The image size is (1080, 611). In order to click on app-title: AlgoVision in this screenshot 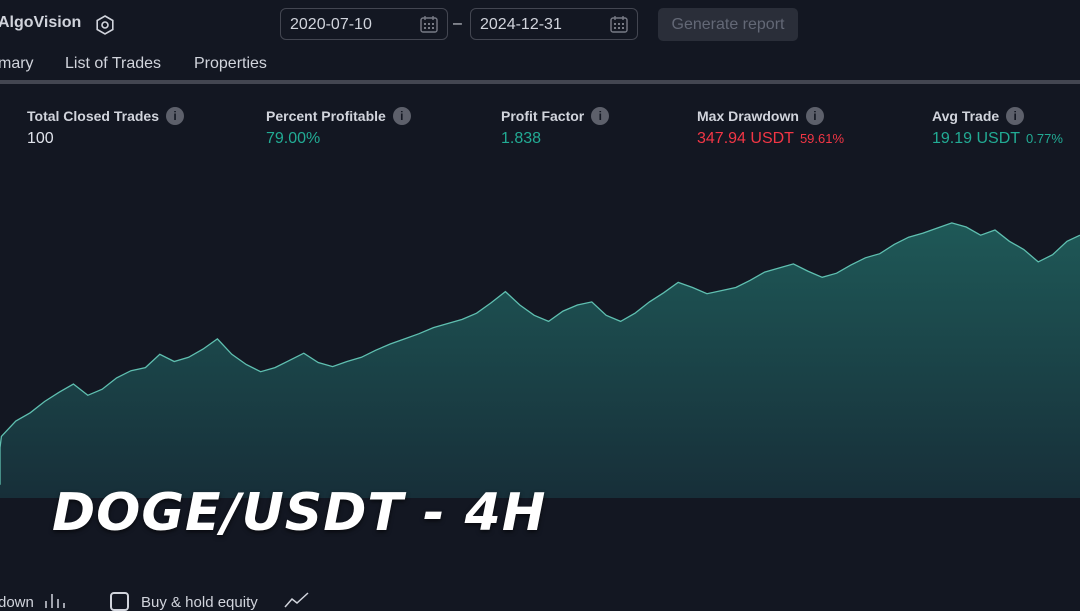, I will do `click(41, 22)`.